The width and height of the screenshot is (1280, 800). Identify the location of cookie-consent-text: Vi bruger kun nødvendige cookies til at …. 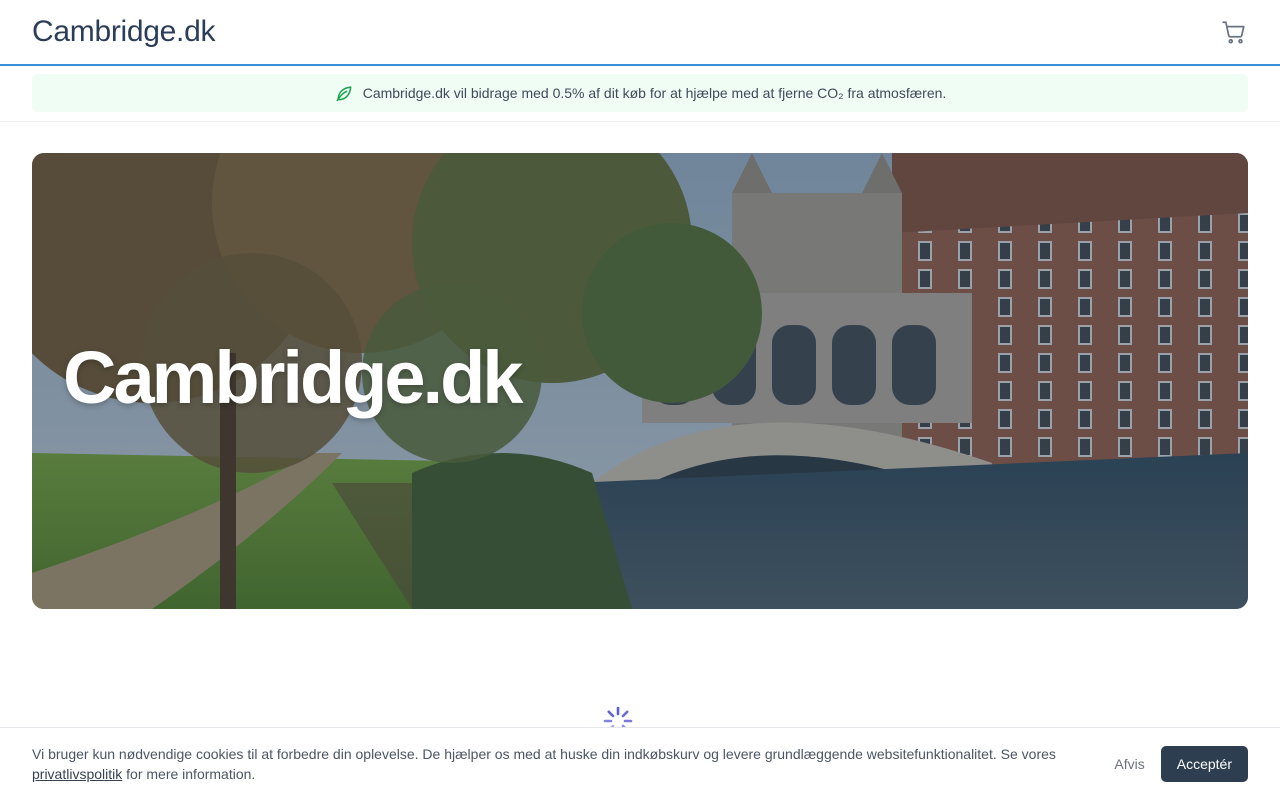
(547, 764).